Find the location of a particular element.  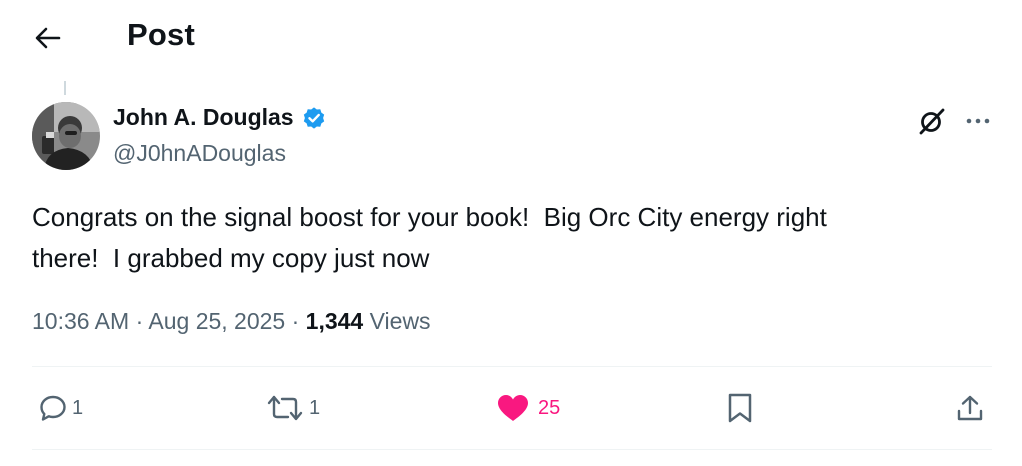

bookmark-button is located at coordinates (740, 408).